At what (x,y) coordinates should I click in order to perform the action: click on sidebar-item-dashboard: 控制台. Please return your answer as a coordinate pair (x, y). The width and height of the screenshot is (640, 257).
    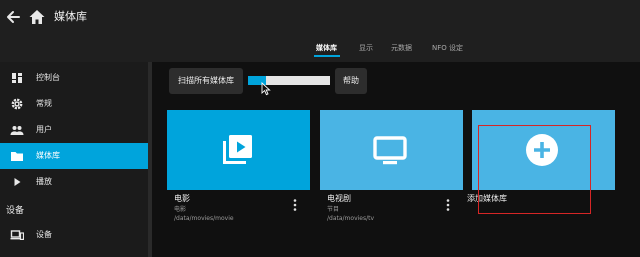
    Looking at the image, I should click on (74, 78).